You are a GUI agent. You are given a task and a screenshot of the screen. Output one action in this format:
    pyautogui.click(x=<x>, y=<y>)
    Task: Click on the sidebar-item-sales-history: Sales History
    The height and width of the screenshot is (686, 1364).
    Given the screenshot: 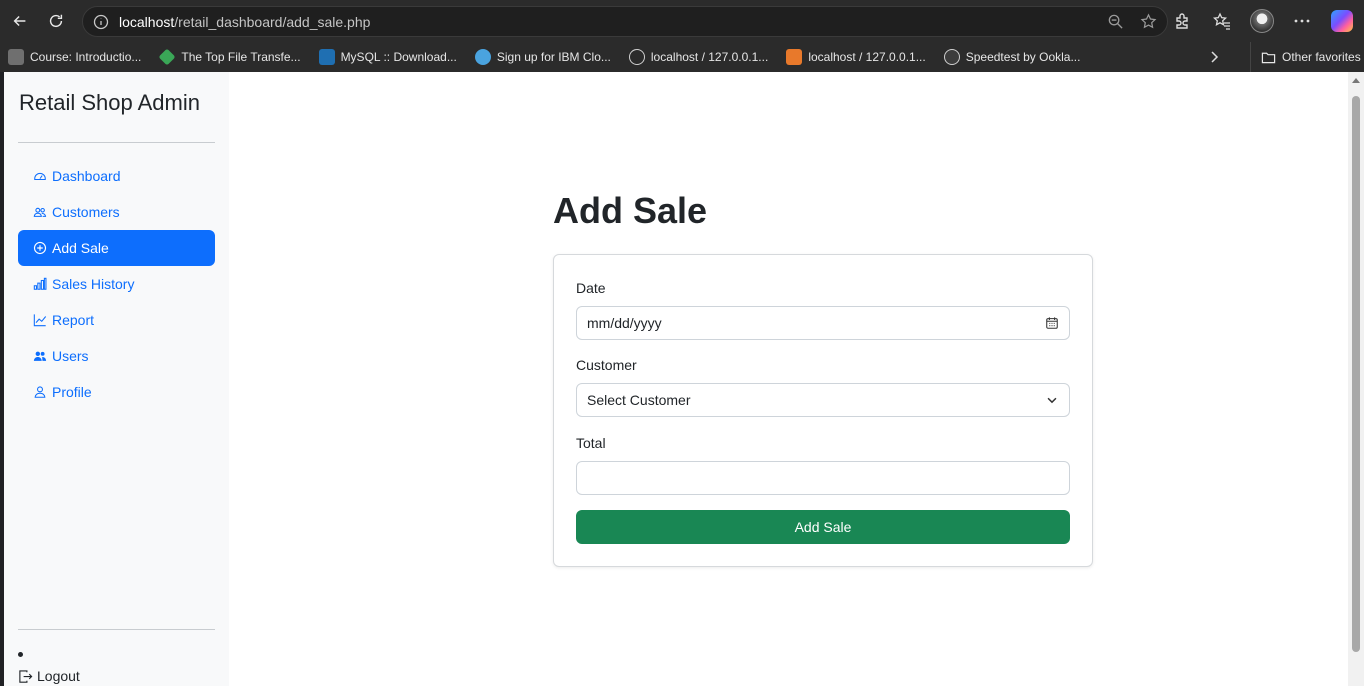 What is the action you would take?
    pyautogui.click(x=116, y=284)
    